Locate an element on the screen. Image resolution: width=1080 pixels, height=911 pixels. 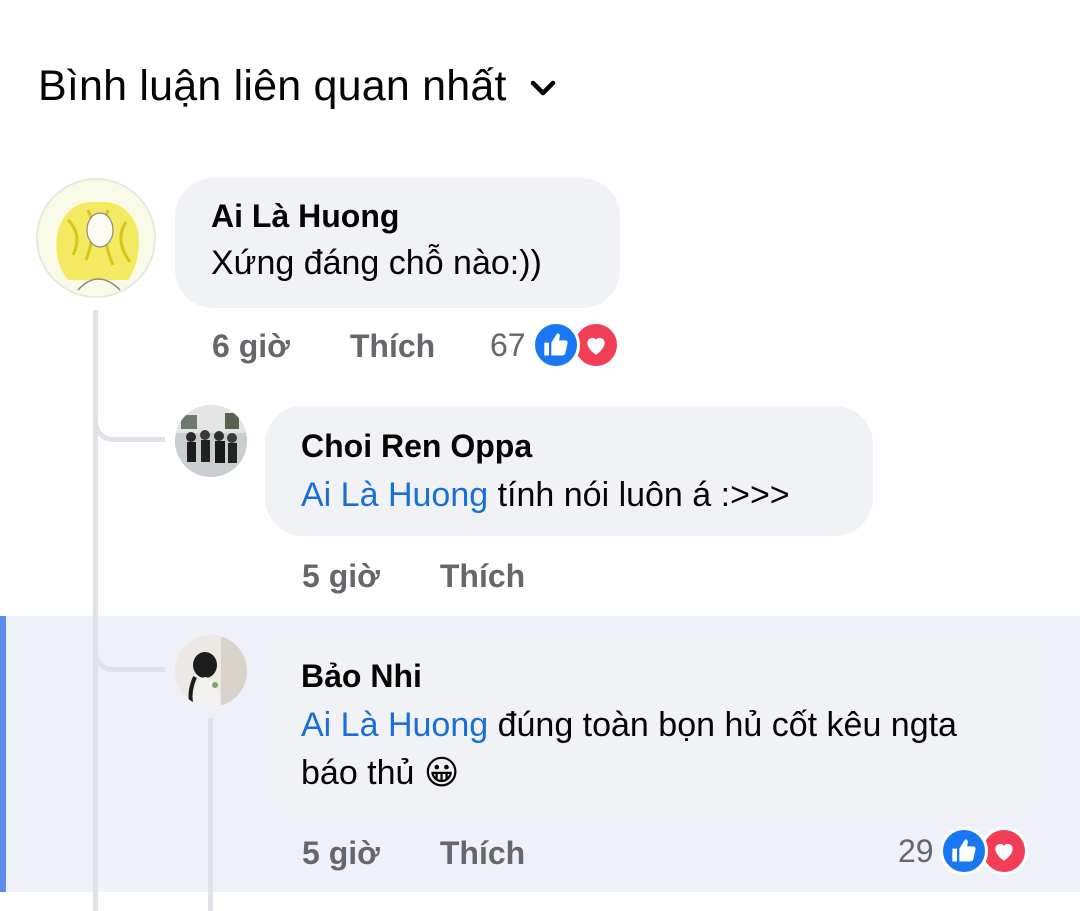
comment-actions: 6 giờ Thích is located at coordinates (323, 346).